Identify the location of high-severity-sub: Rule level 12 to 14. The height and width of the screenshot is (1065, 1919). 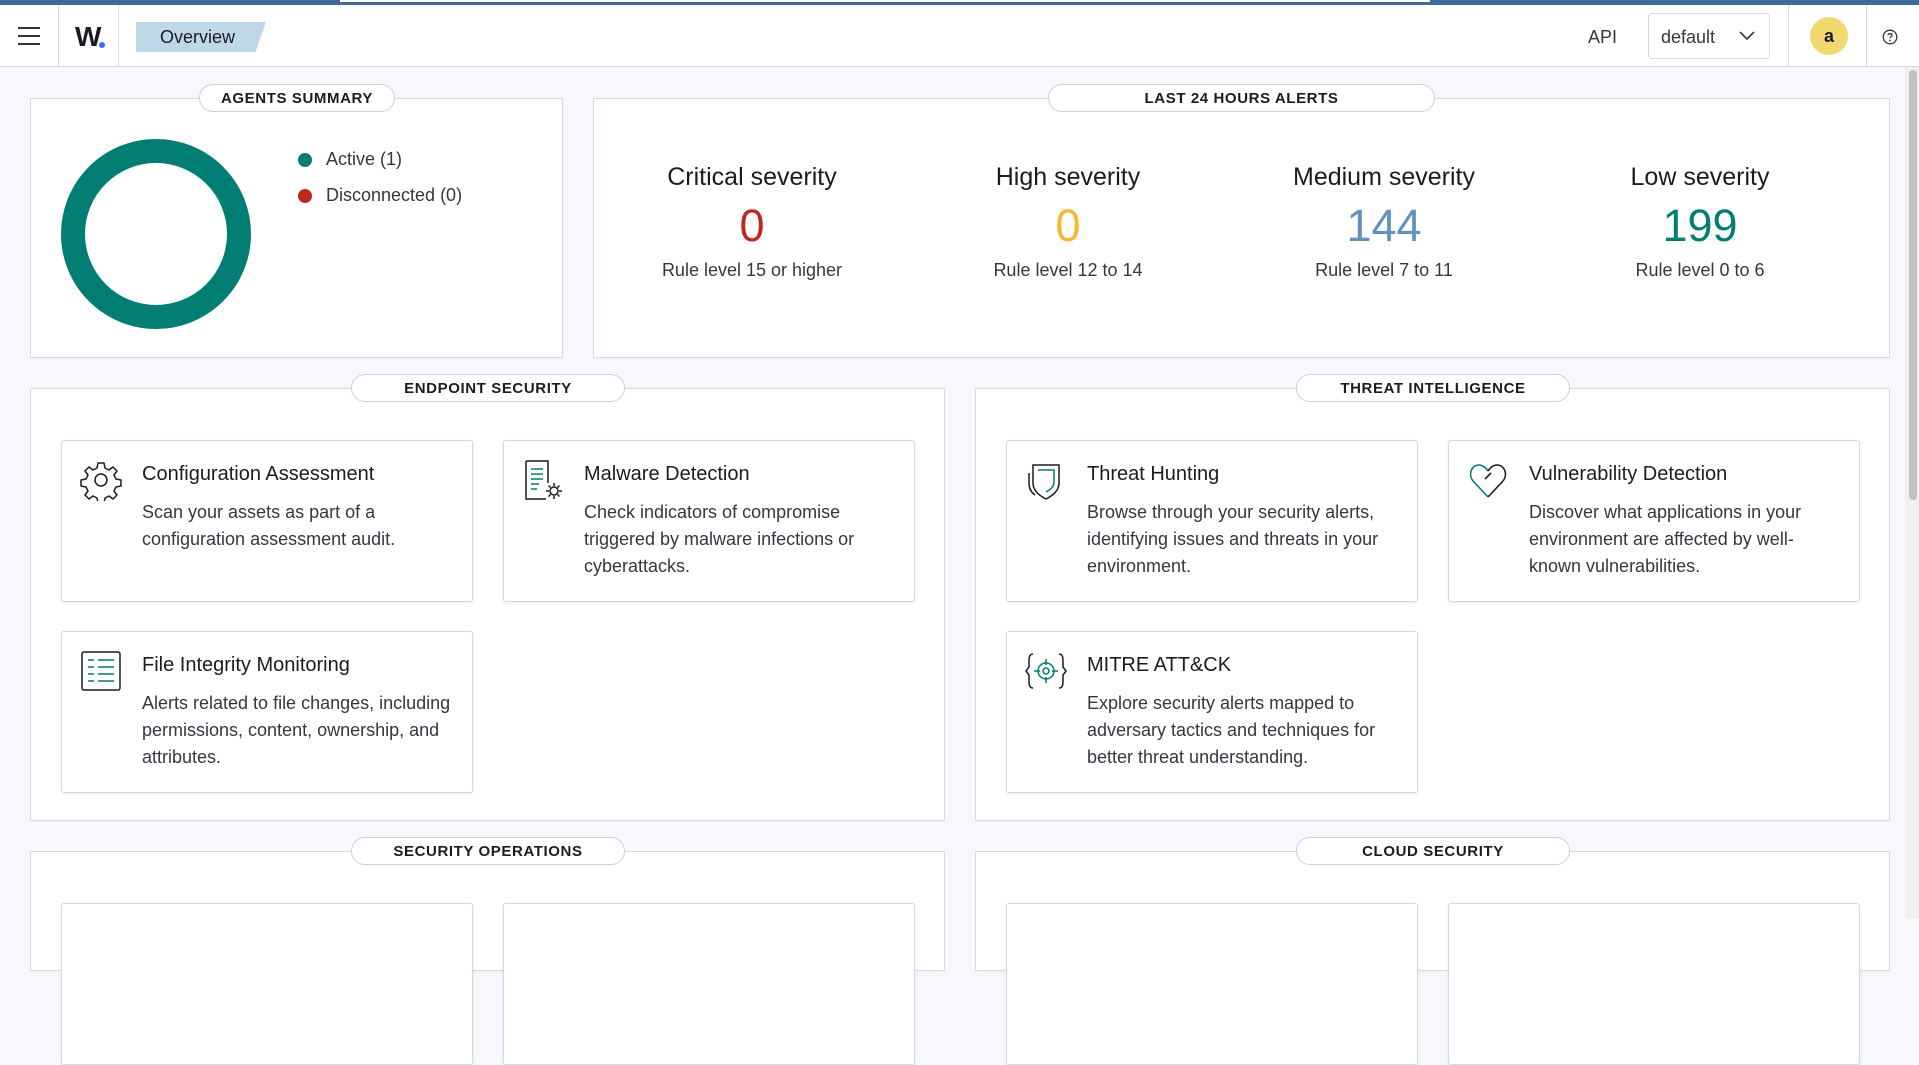
(1068, 270).